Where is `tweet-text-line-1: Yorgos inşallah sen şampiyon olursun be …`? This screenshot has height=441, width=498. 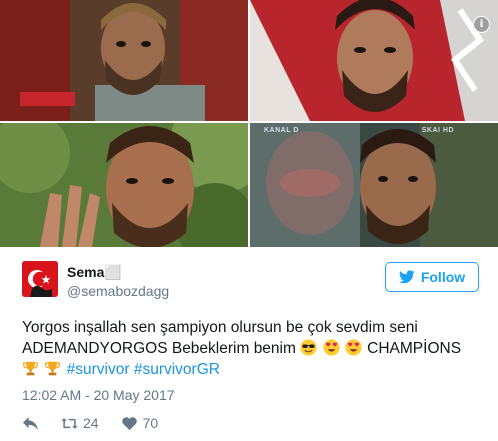 tweet-text-line-1: Yorgos inşallah sen şampiyon olursun be … is located at coordinates (220, 327).